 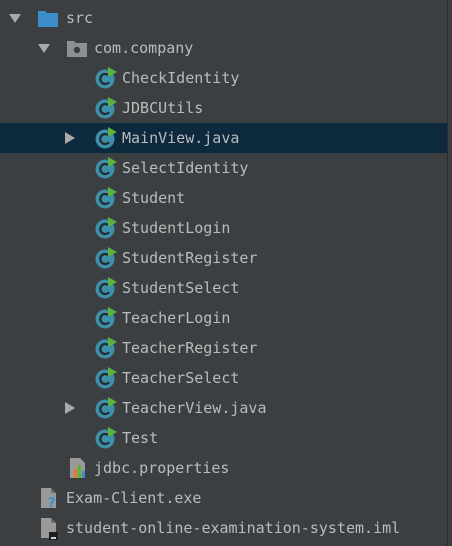 I want to click on tree-node-class: Student, so click(x=224, y=198).